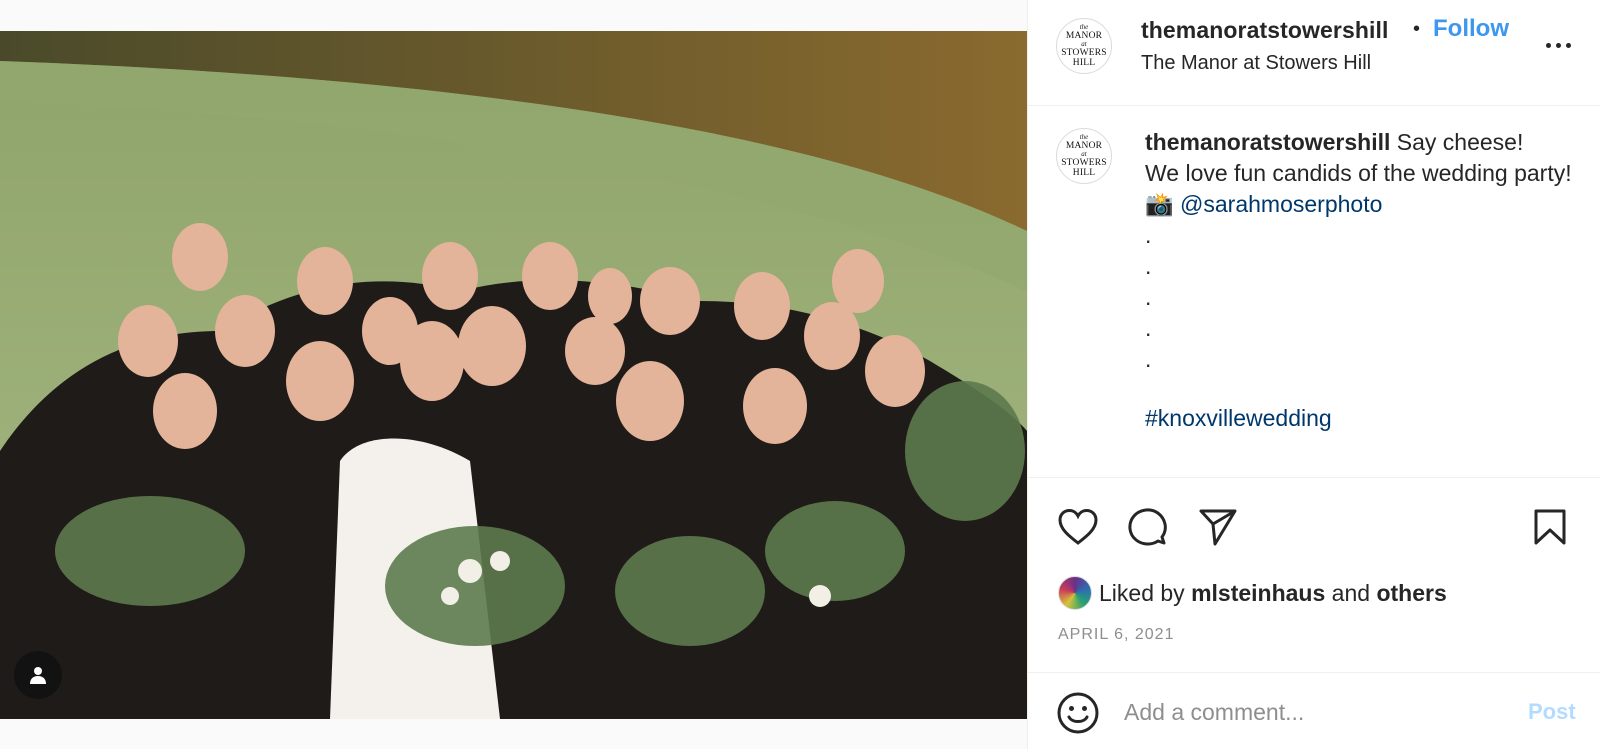 The image size is (1600, 749). I want to click on liker-username: mlsteinhaus, so click(1258, 593).